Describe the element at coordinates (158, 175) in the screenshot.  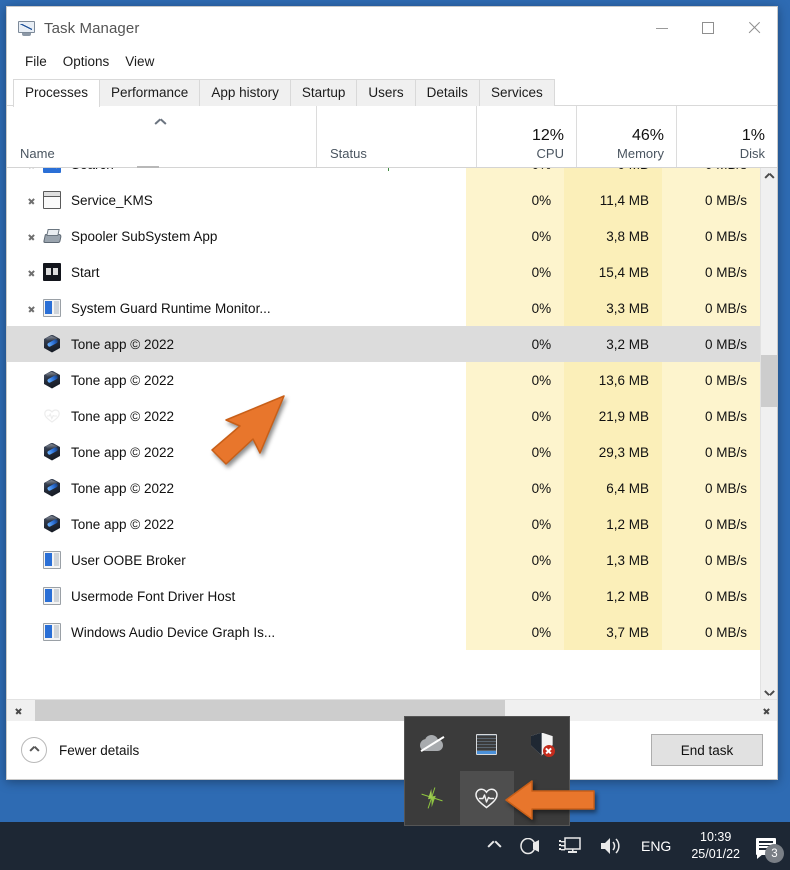
I see `process-name-cell: Search` at that location.